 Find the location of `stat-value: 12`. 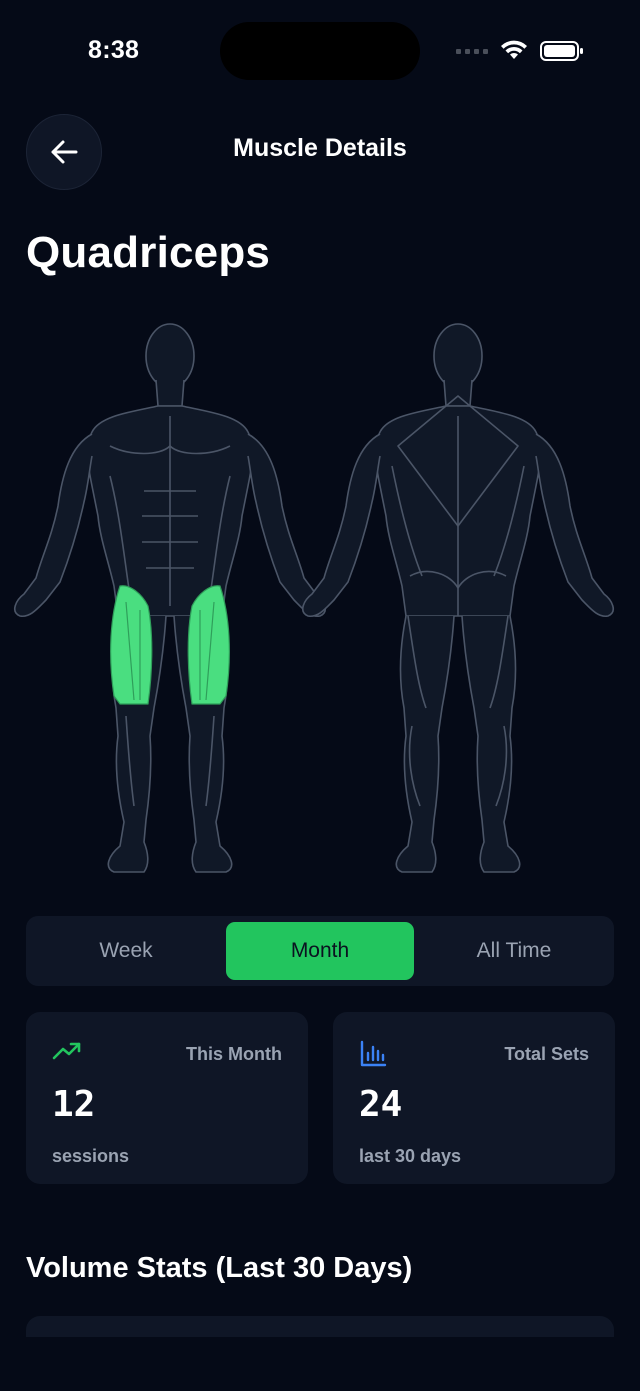

stat-value: 12 is located at coordinates (74, 1104).